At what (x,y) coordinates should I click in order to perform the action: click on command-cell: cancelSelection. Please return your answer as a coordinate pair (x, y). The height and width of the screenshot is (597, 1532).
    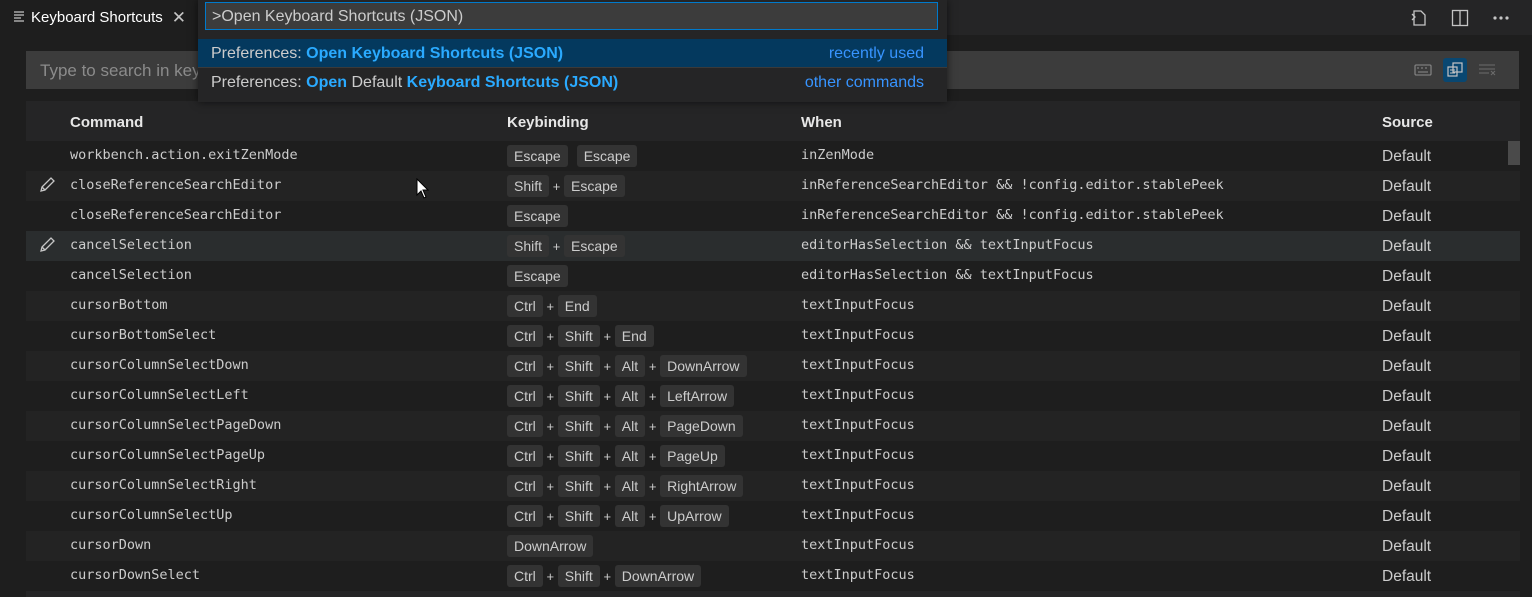
    Looking at the image, I should click on (131, 275).